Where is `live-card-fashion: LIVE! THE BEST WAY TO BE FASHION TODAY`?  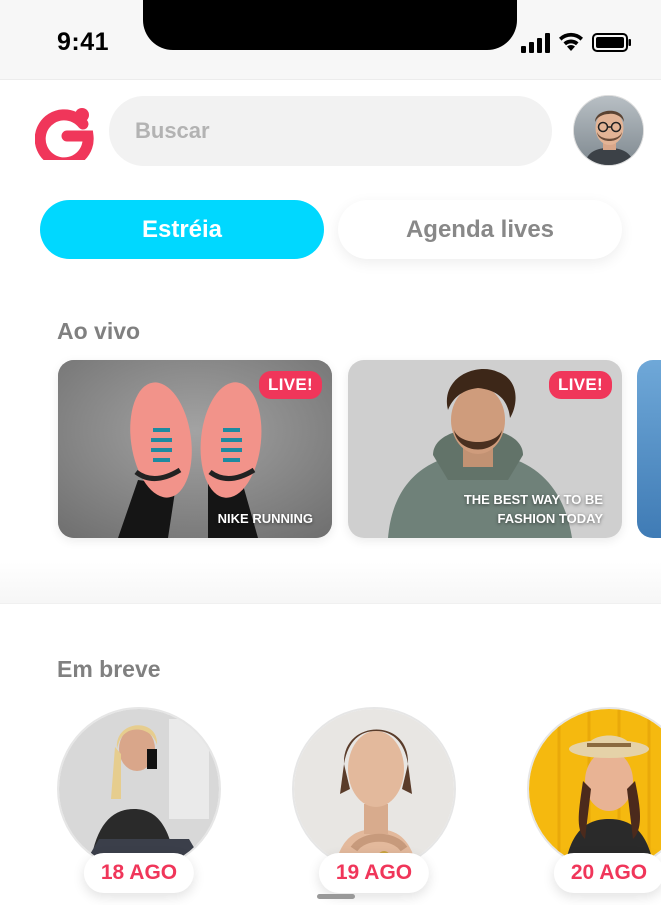
live-card-fashion: LIVE! THE BEST WAY TO BE FASHION TODAY is located at coordinates (485, 449).